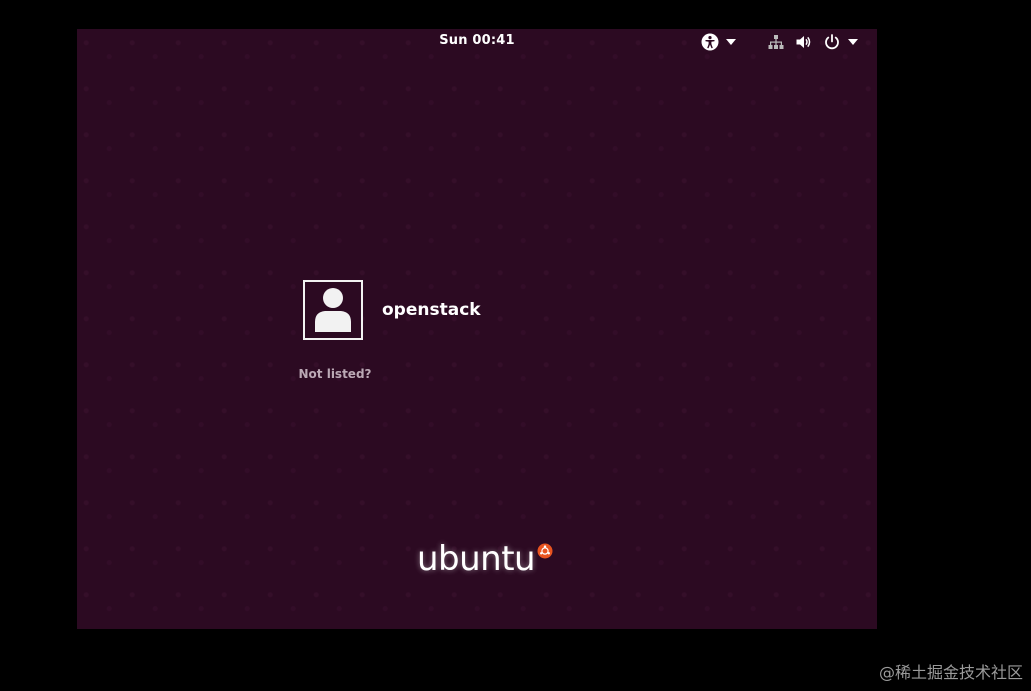  I want to click on logo-text: ubuntu, so click(476, 559).